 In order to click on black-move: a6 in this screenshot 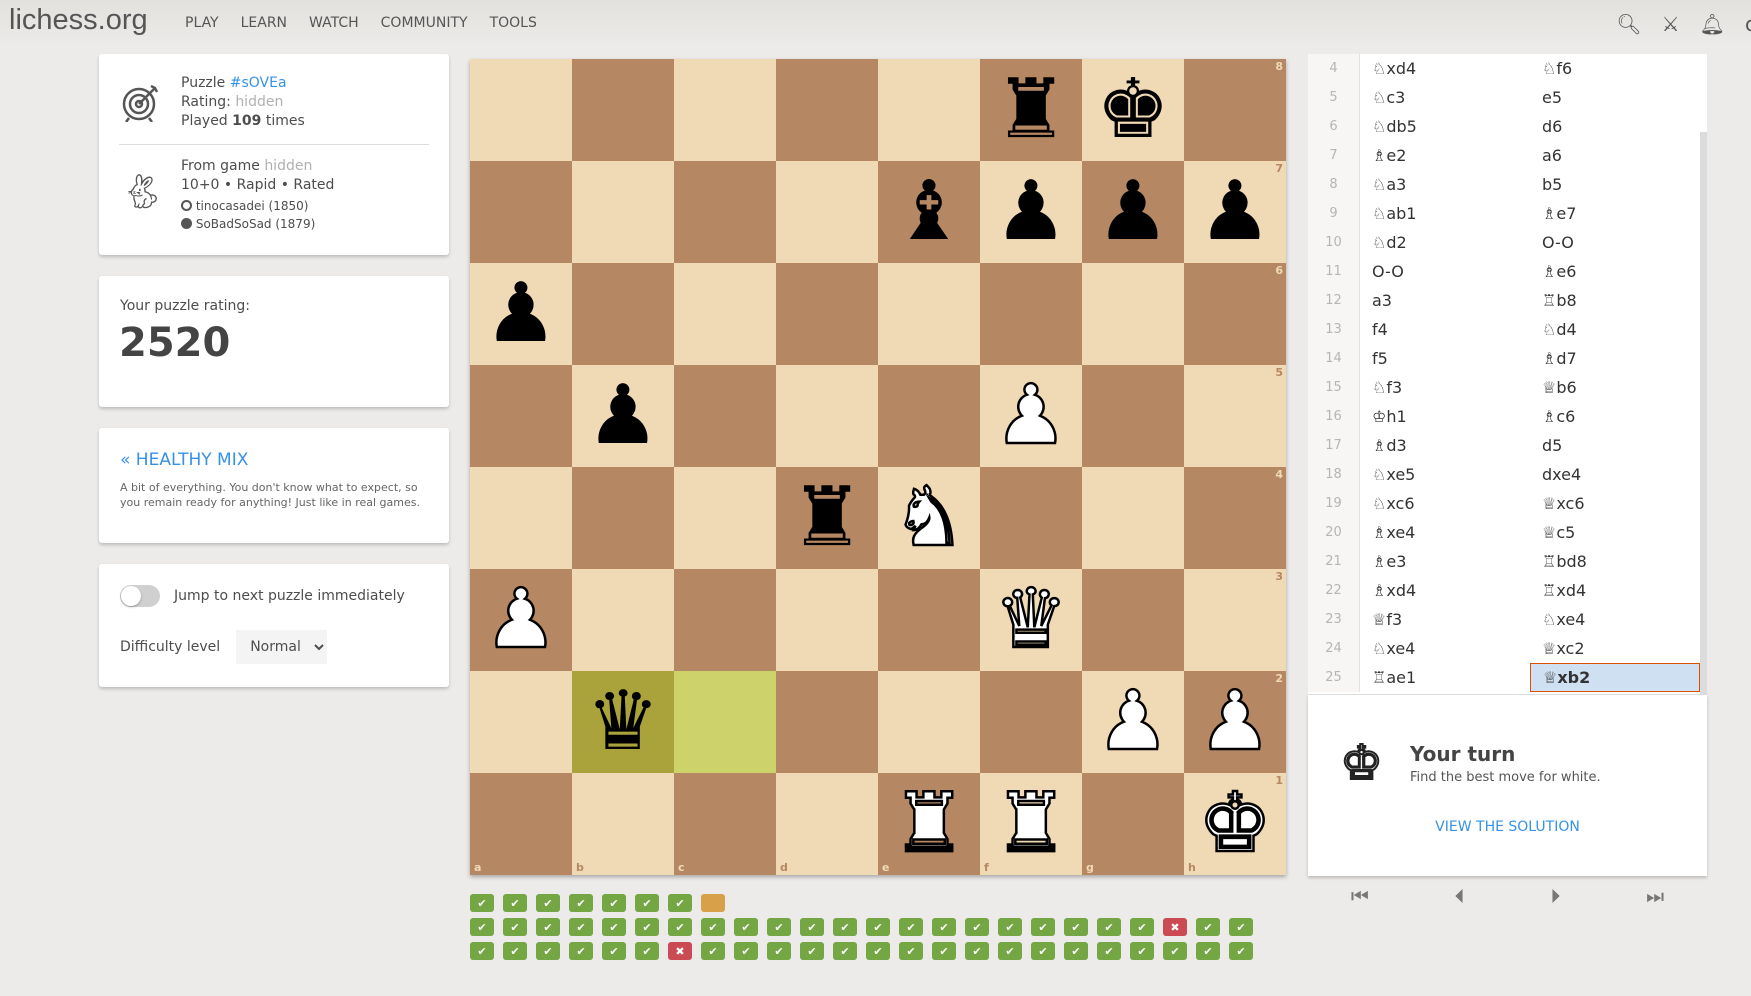, I will do `click(1615, 155)`.